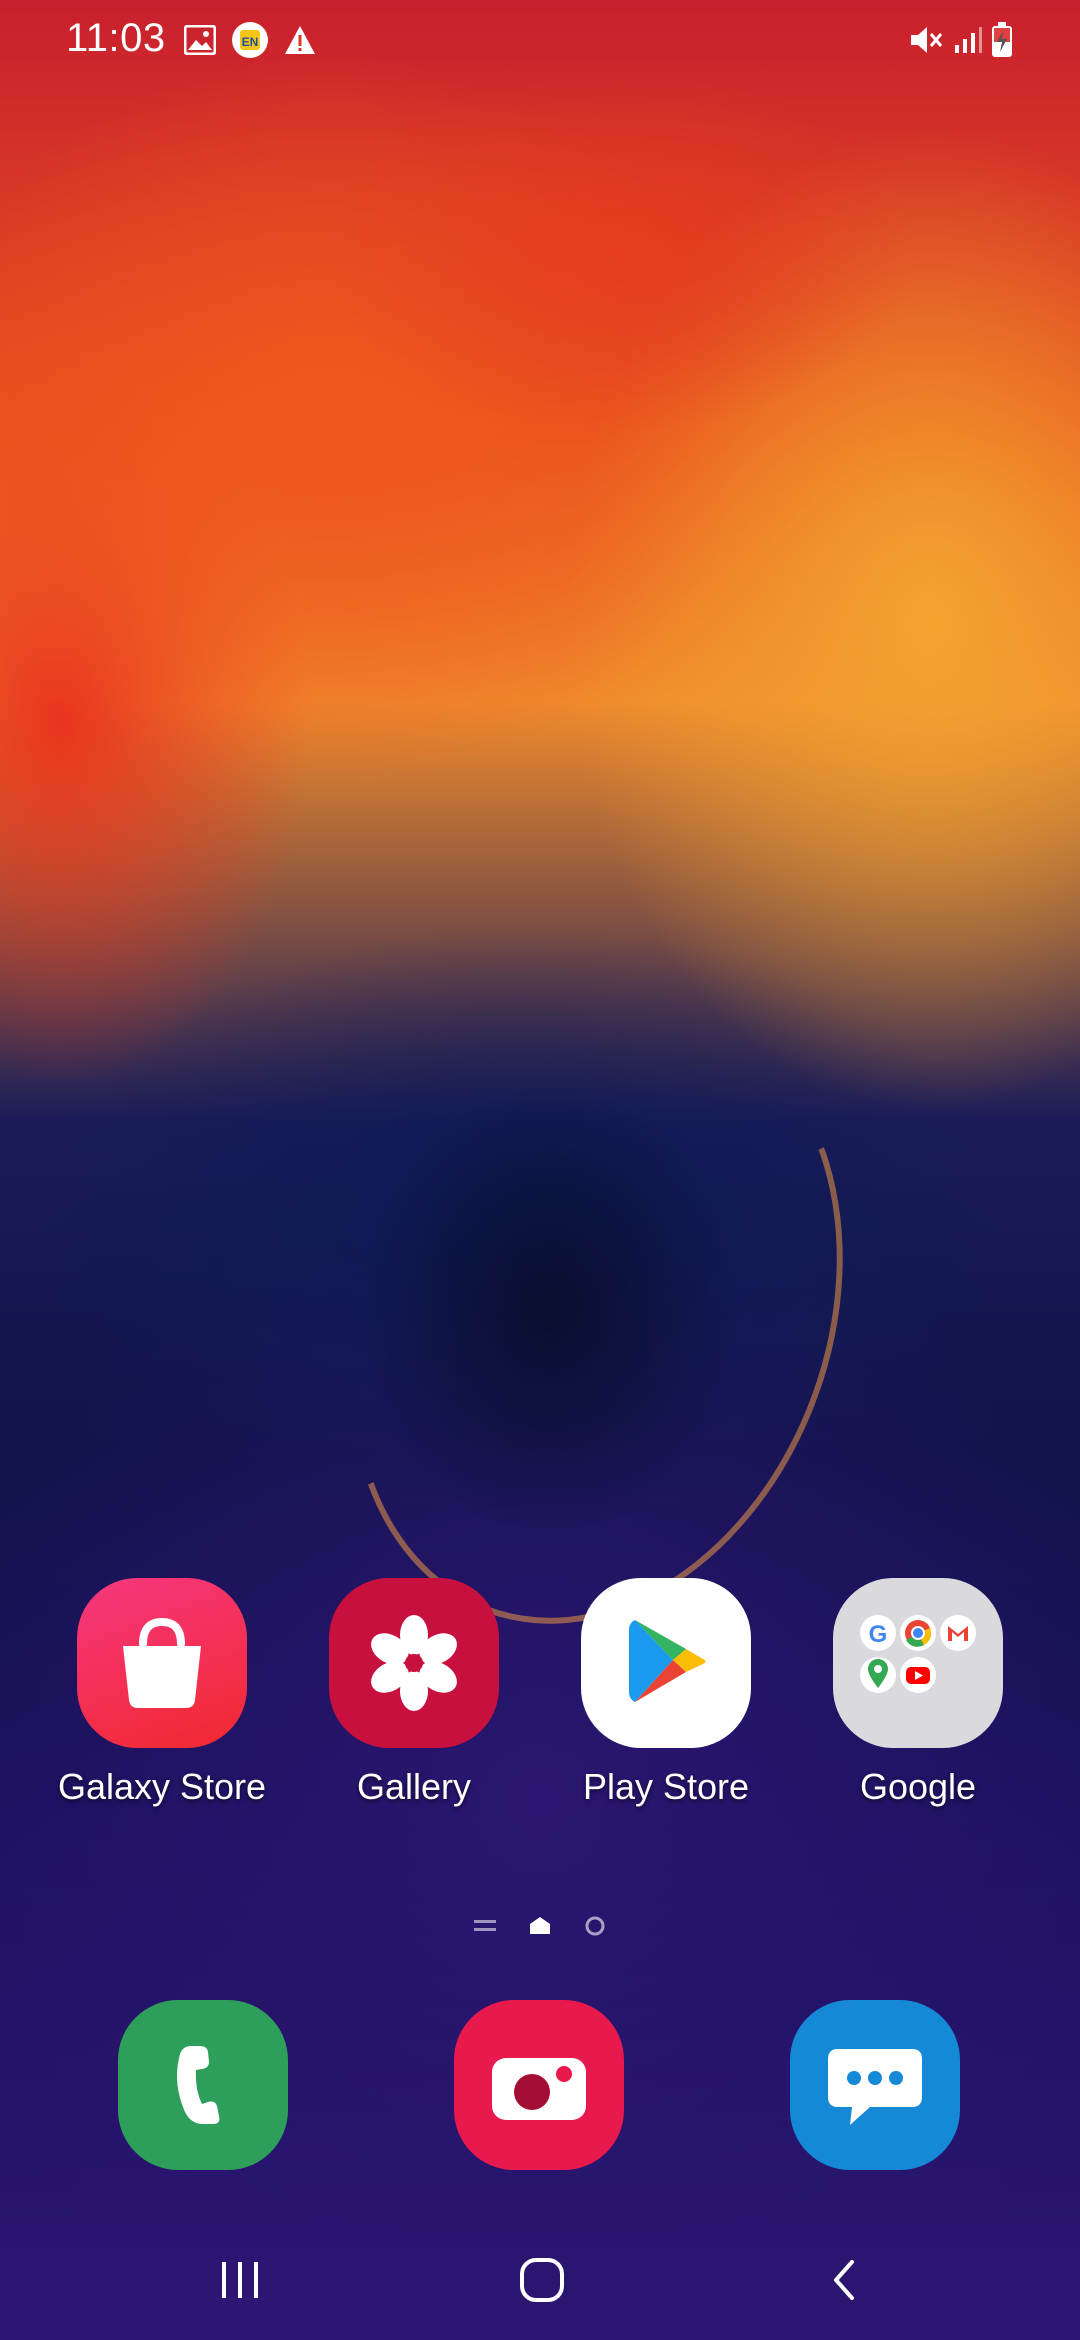 This screenshot has width=1080, height=2340. I want to click on app-label: Galaxy Store, so click(162, 1786).